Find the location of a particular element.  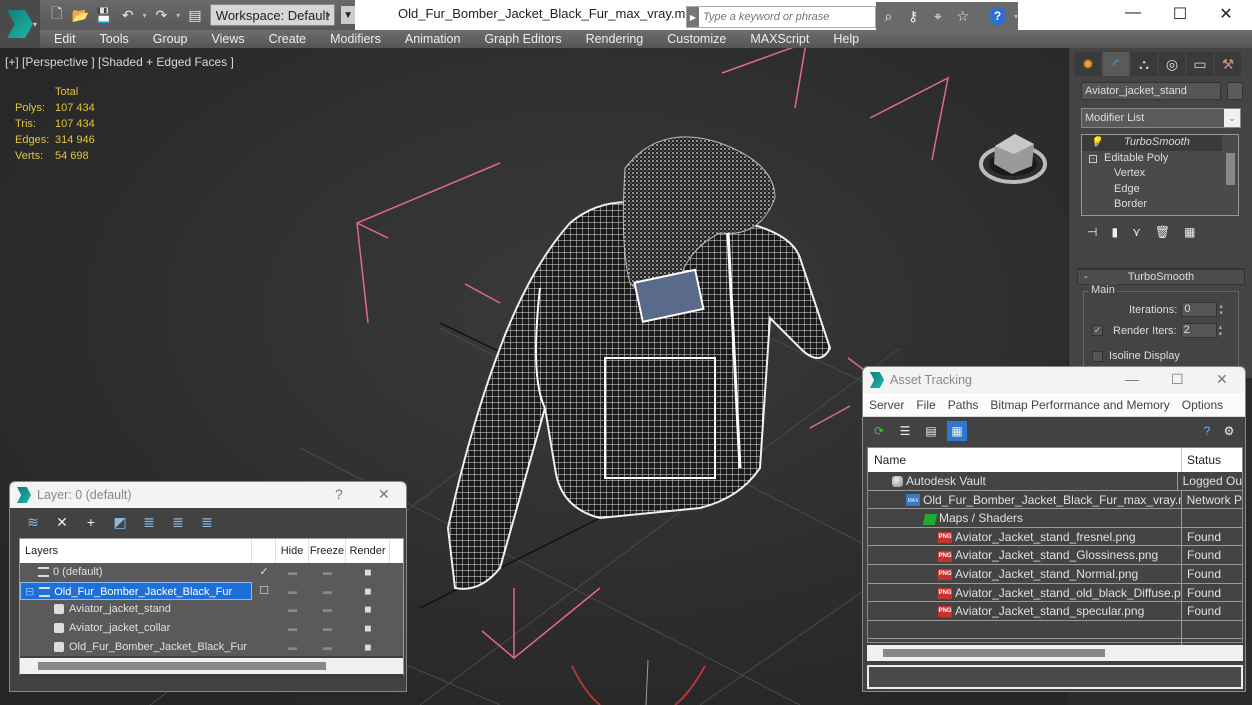

search-expand-icon: ▶ is located at coordinates (693, 17).